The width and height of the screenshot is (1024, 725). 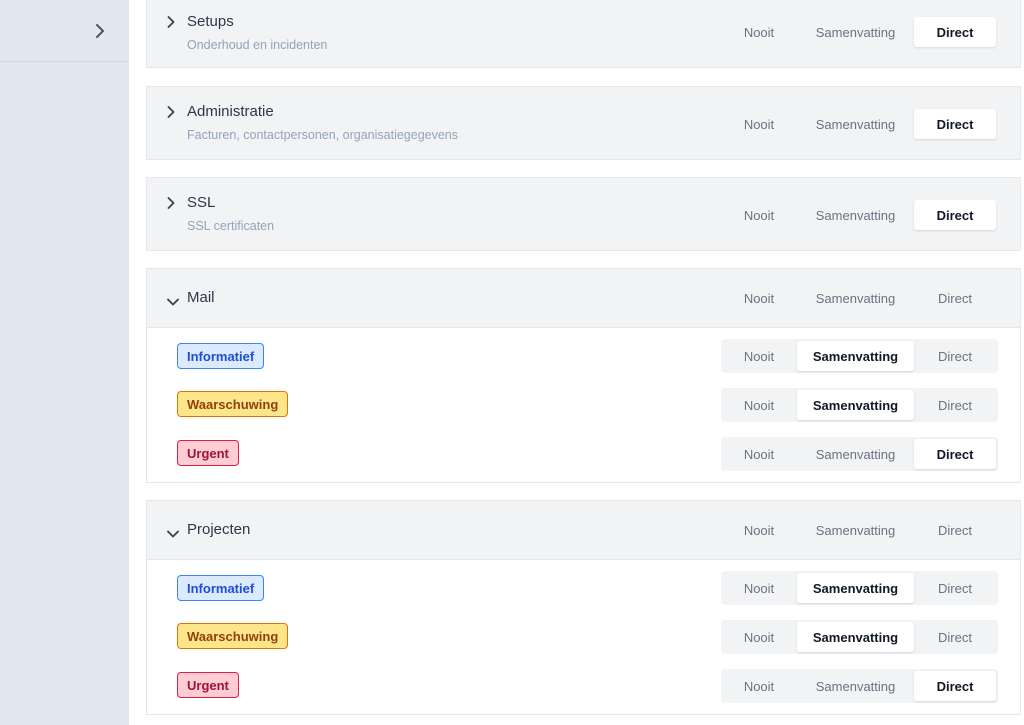 I want to click on section-title: Projecten, so click(x=219, y=529).